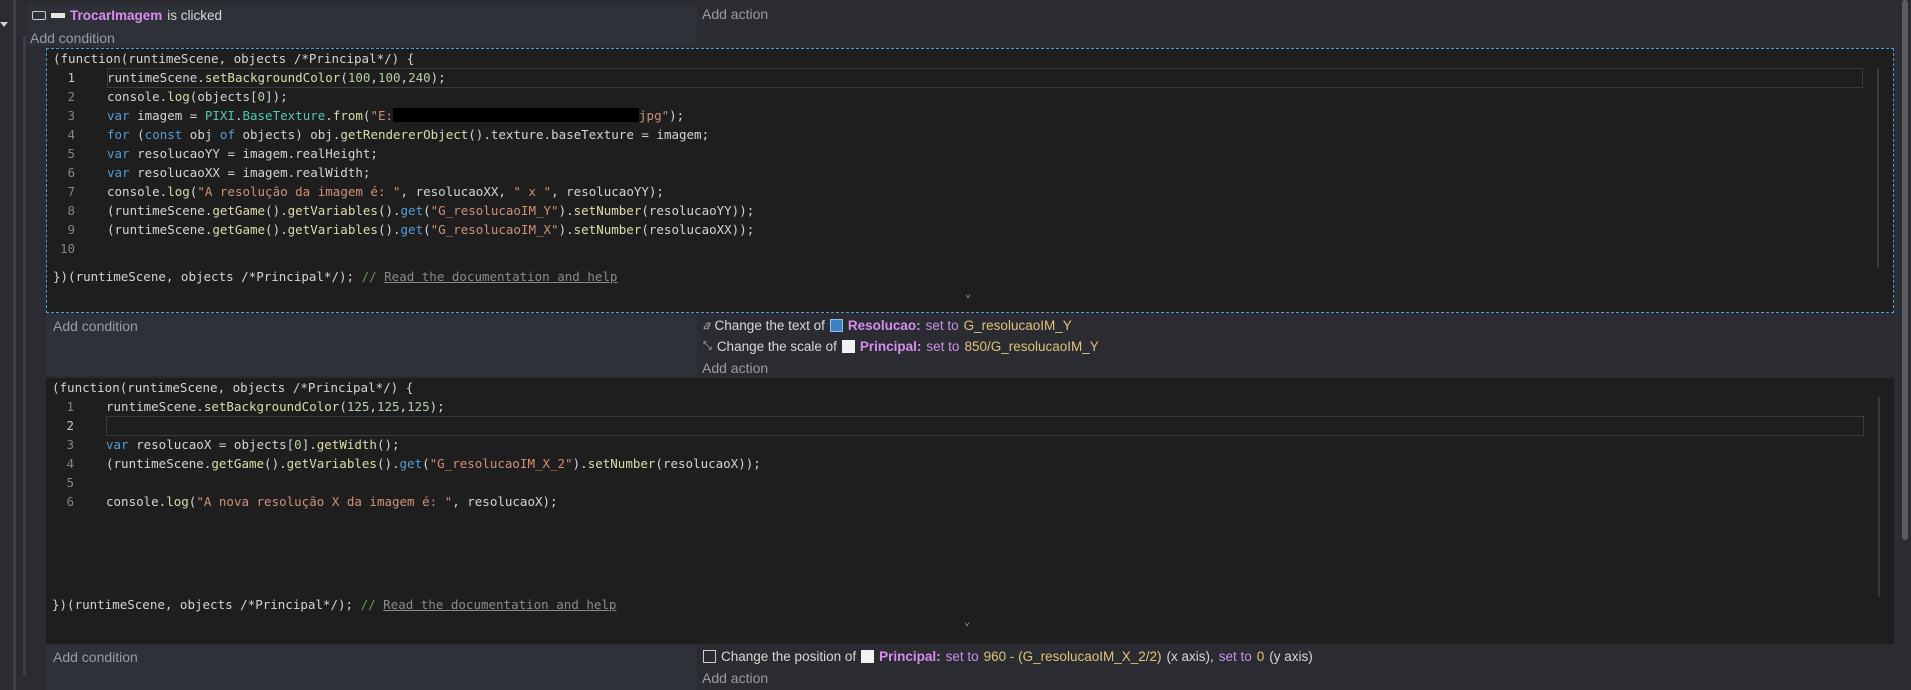  I want to click on code-line-2: console.log(objects[0]);, so click(197, 96).